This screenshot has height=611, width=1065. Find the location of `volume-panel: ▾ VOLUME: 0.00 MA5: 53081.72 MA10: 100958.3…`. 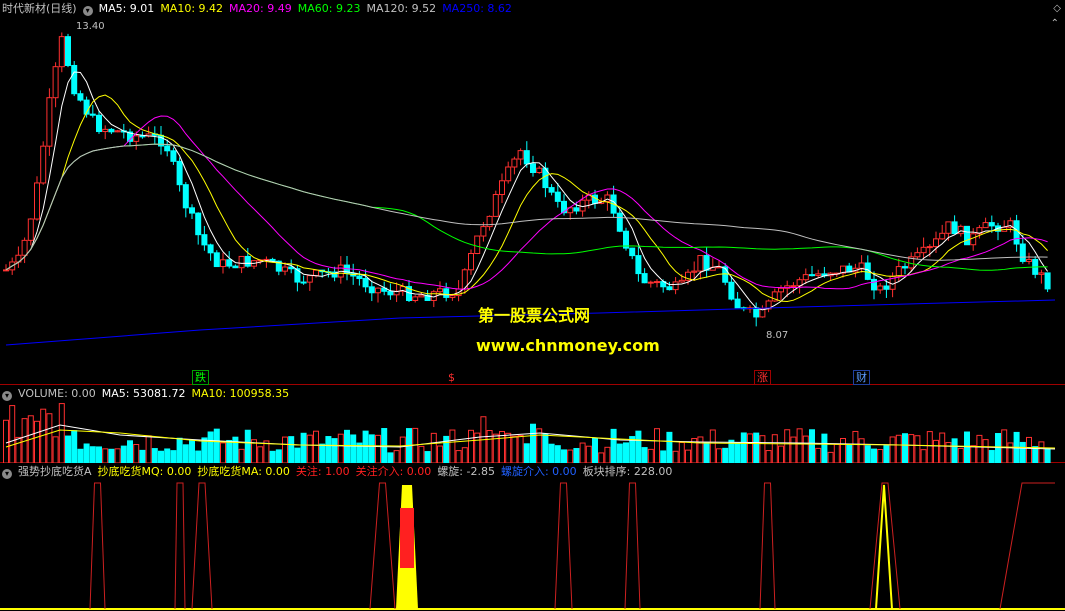

volume-panel: ▾ VOLUME: 0.00 MA5: 53081.72 MA10: 100958.3… is located at coordinates (532, 424).